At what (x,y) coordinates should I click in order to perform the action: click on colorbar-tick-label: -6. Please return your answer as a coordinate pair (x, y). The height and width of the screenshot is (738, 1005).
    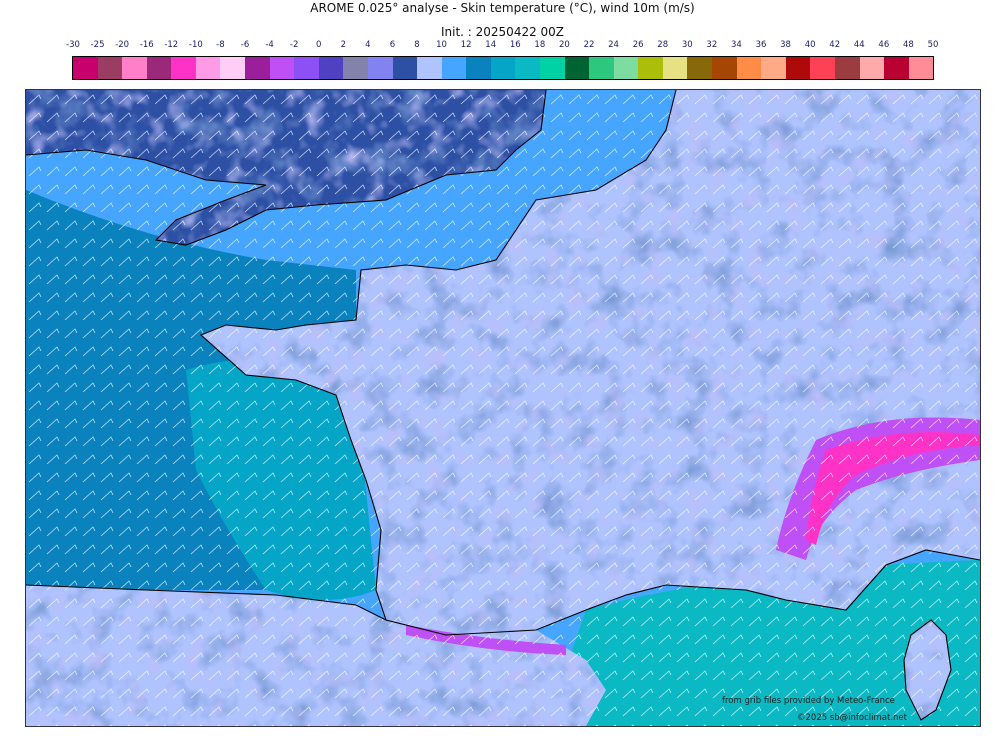
    Looking at the image, I should click on (245, 45).